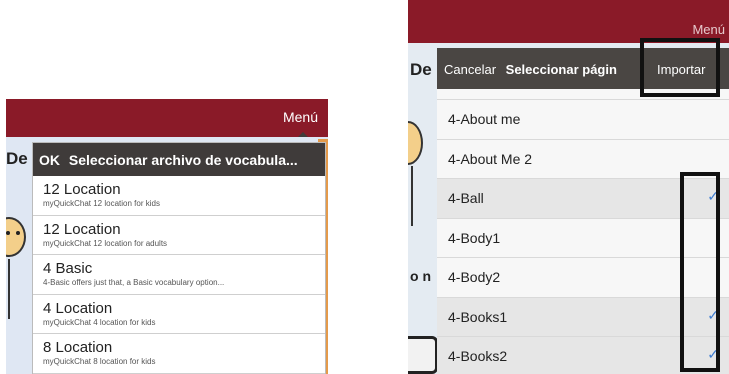  I want to click on highlight-box-checkmarks, so click(700, 272).